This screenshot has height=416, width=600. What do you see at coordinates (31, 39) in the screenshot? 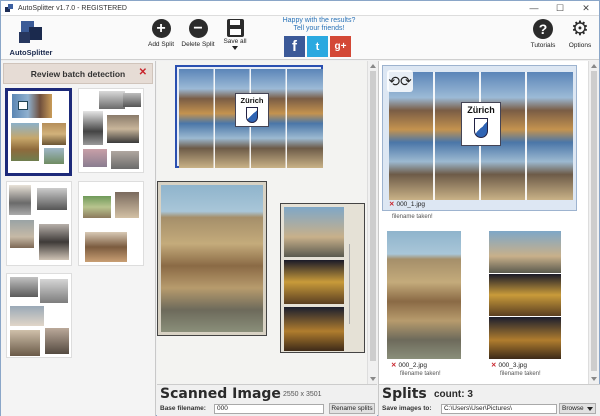
I see `app-logo: AutoSplitter` at bounding box center [31, 39].